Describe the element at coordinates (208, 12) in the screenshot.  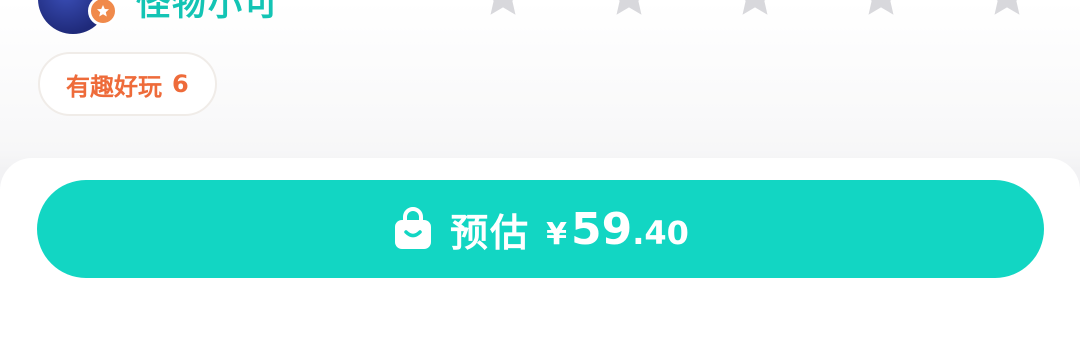
I see `user-nickname: 怪物小可` at that location.